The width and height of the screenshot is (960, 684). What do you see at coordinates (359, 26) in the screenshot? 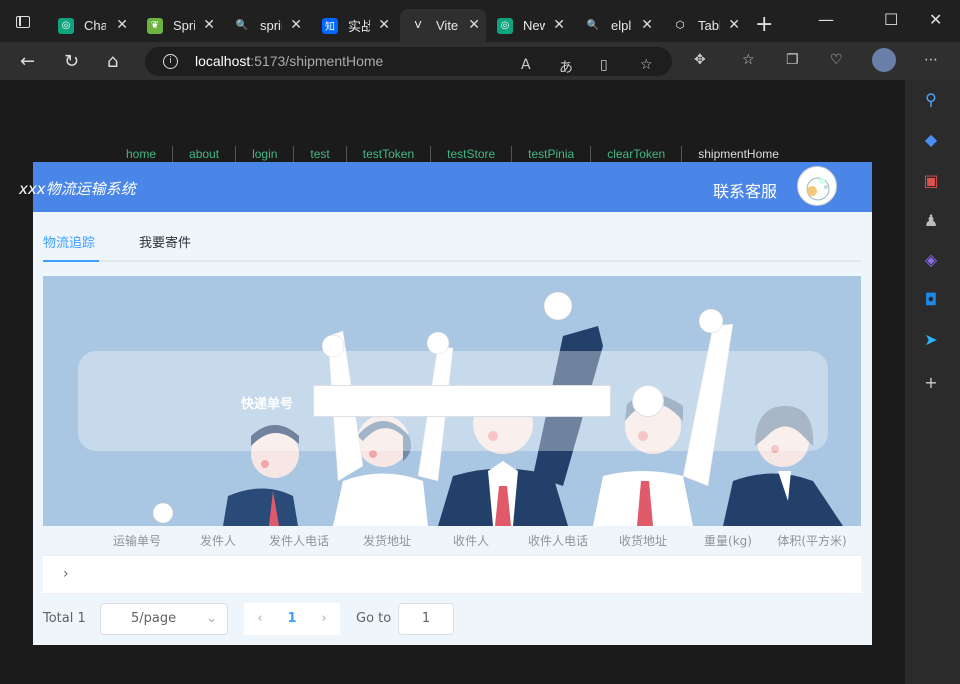
I see `browser-tab-label: 实战` at bounding box center [359, 26].